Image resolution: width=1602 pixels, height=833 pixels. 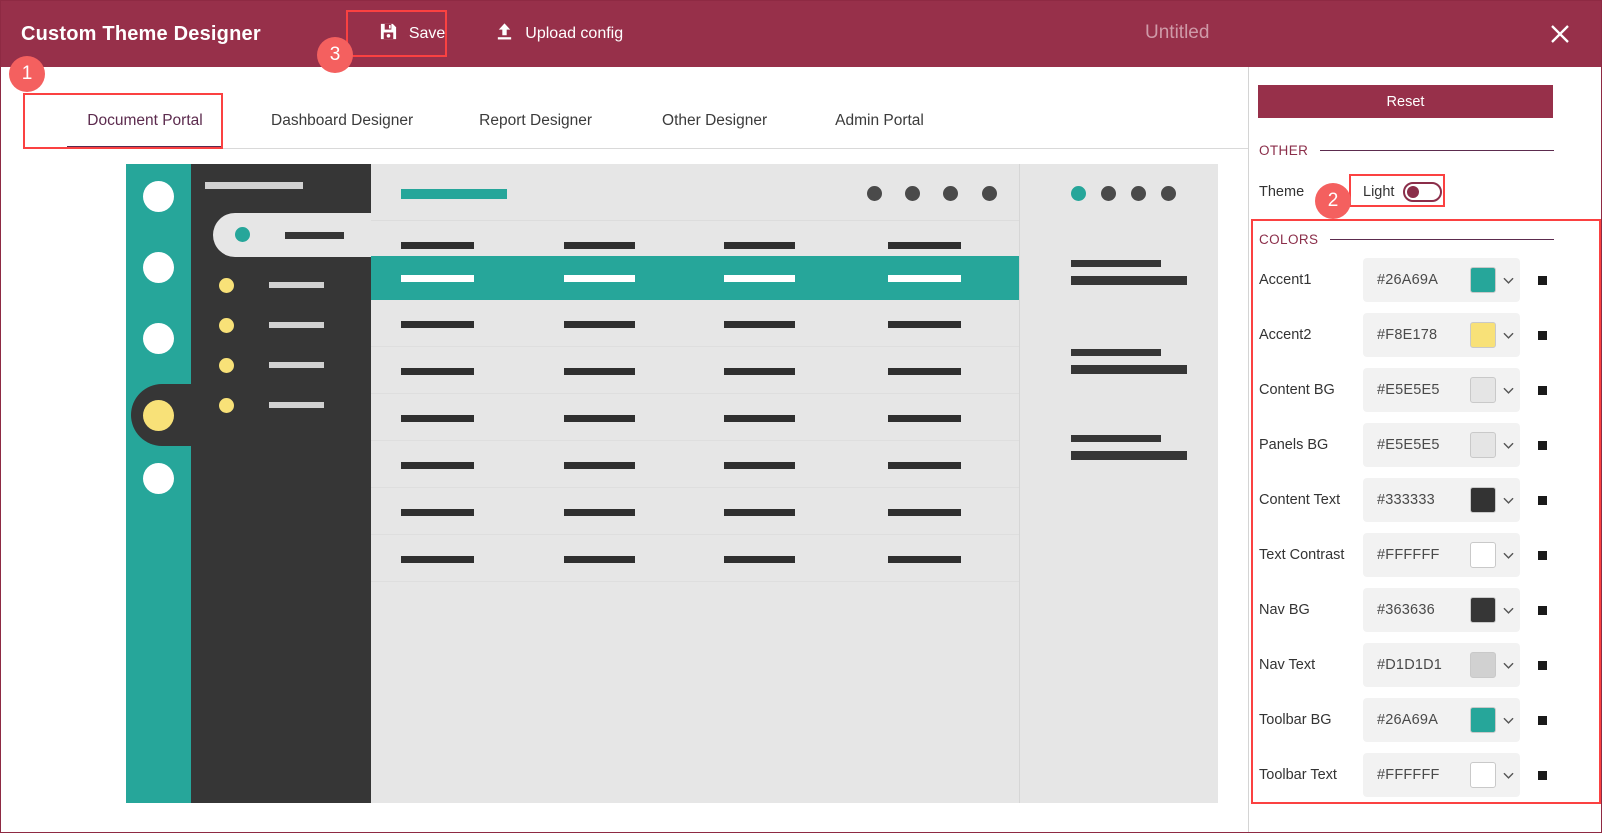 What do you see at coordinates (1407, 335) in the screenshot?
I see `color-hex-value: #F8E178` at bounding box center [1407, 335].